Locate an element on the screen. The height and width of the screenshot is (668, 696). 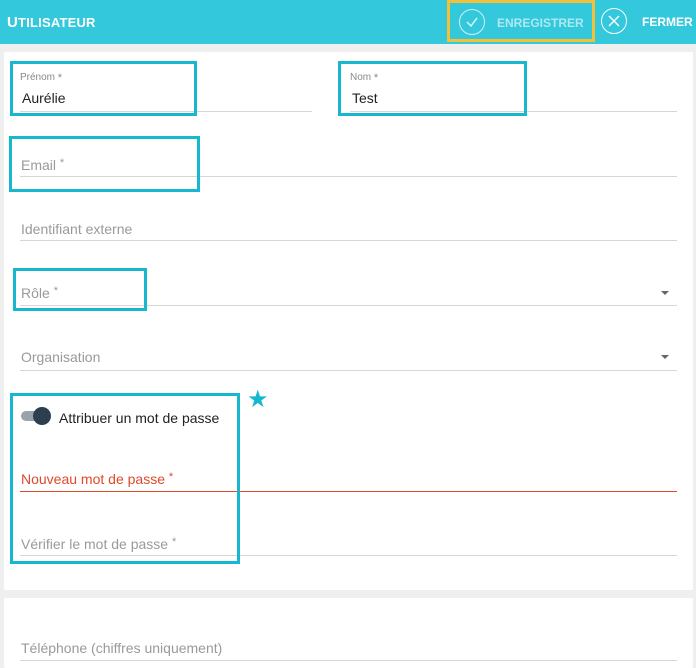
close-circle-icon is located at coordinates (614, 21).